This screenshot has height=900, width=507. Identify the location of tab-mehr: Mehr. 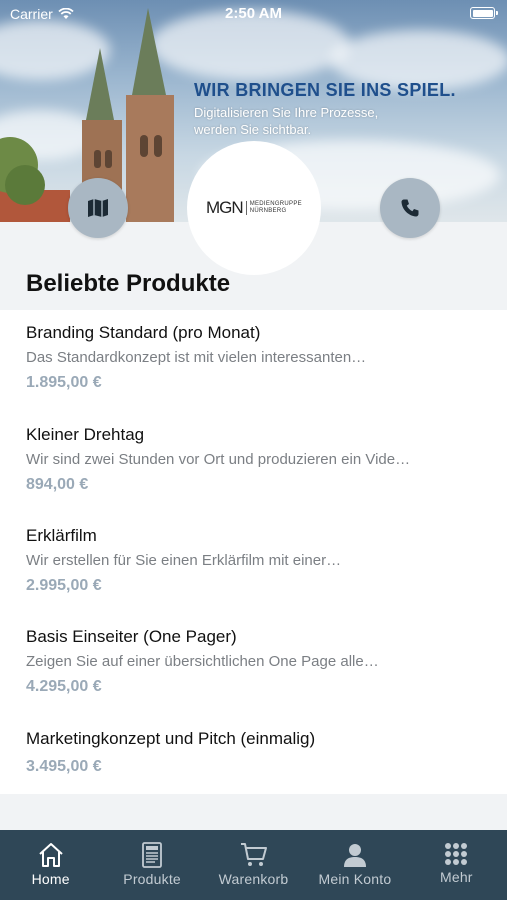
(456, 865).